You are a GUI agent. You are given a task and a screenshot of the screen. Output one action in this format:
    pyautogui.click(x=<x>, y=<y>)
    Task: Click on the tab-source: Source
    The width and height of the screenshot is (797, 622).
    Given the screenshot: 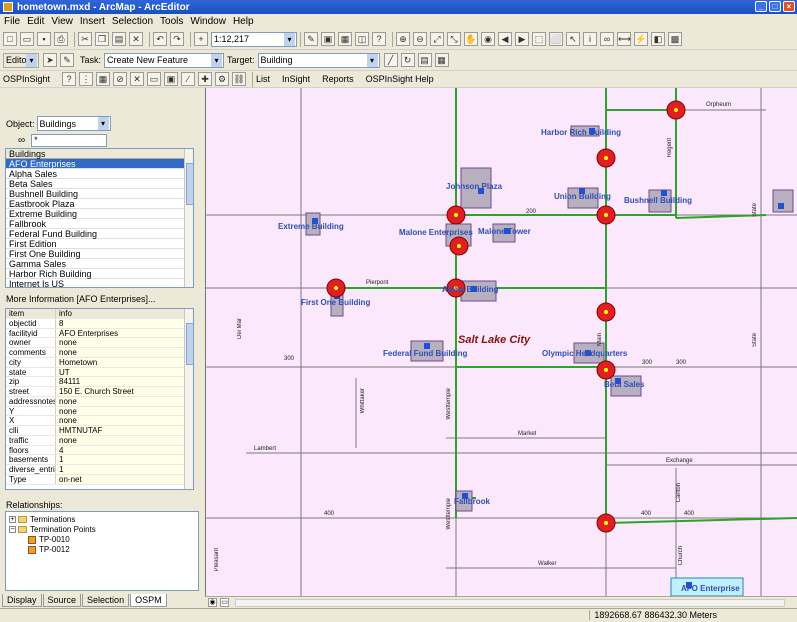 What is the action you would take?
    pyautogui.click(x=62, y=600)
    